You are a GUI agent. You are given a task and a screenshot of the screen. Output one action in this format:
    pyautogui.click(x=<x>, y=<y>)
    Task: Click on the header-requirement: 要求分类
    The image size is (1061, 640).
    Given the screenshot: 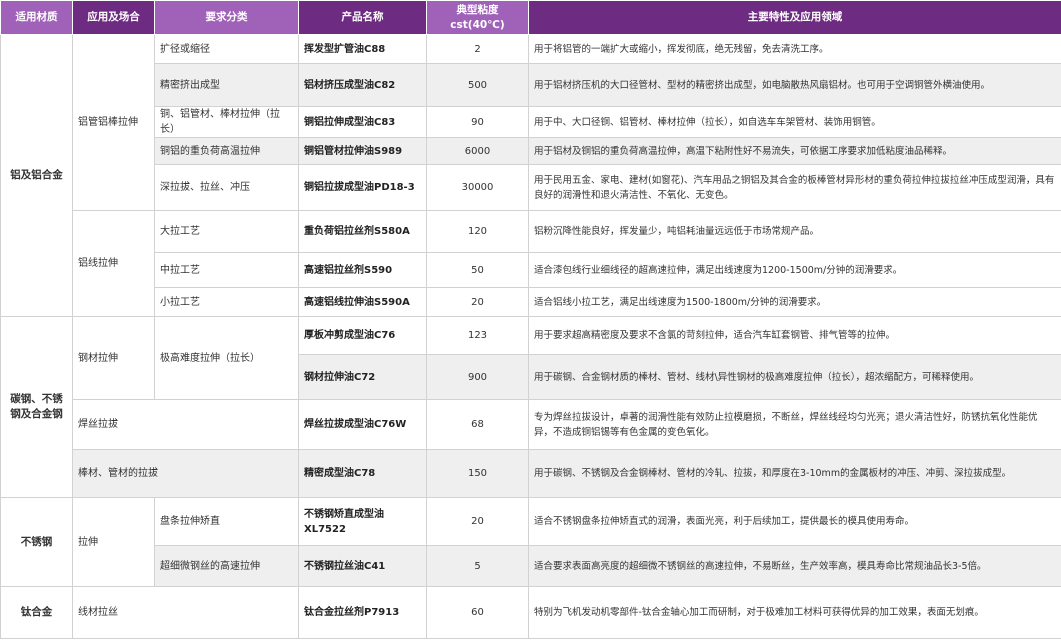 What is the action you would take?
    pyautogui.click(x=226, y=17)
    